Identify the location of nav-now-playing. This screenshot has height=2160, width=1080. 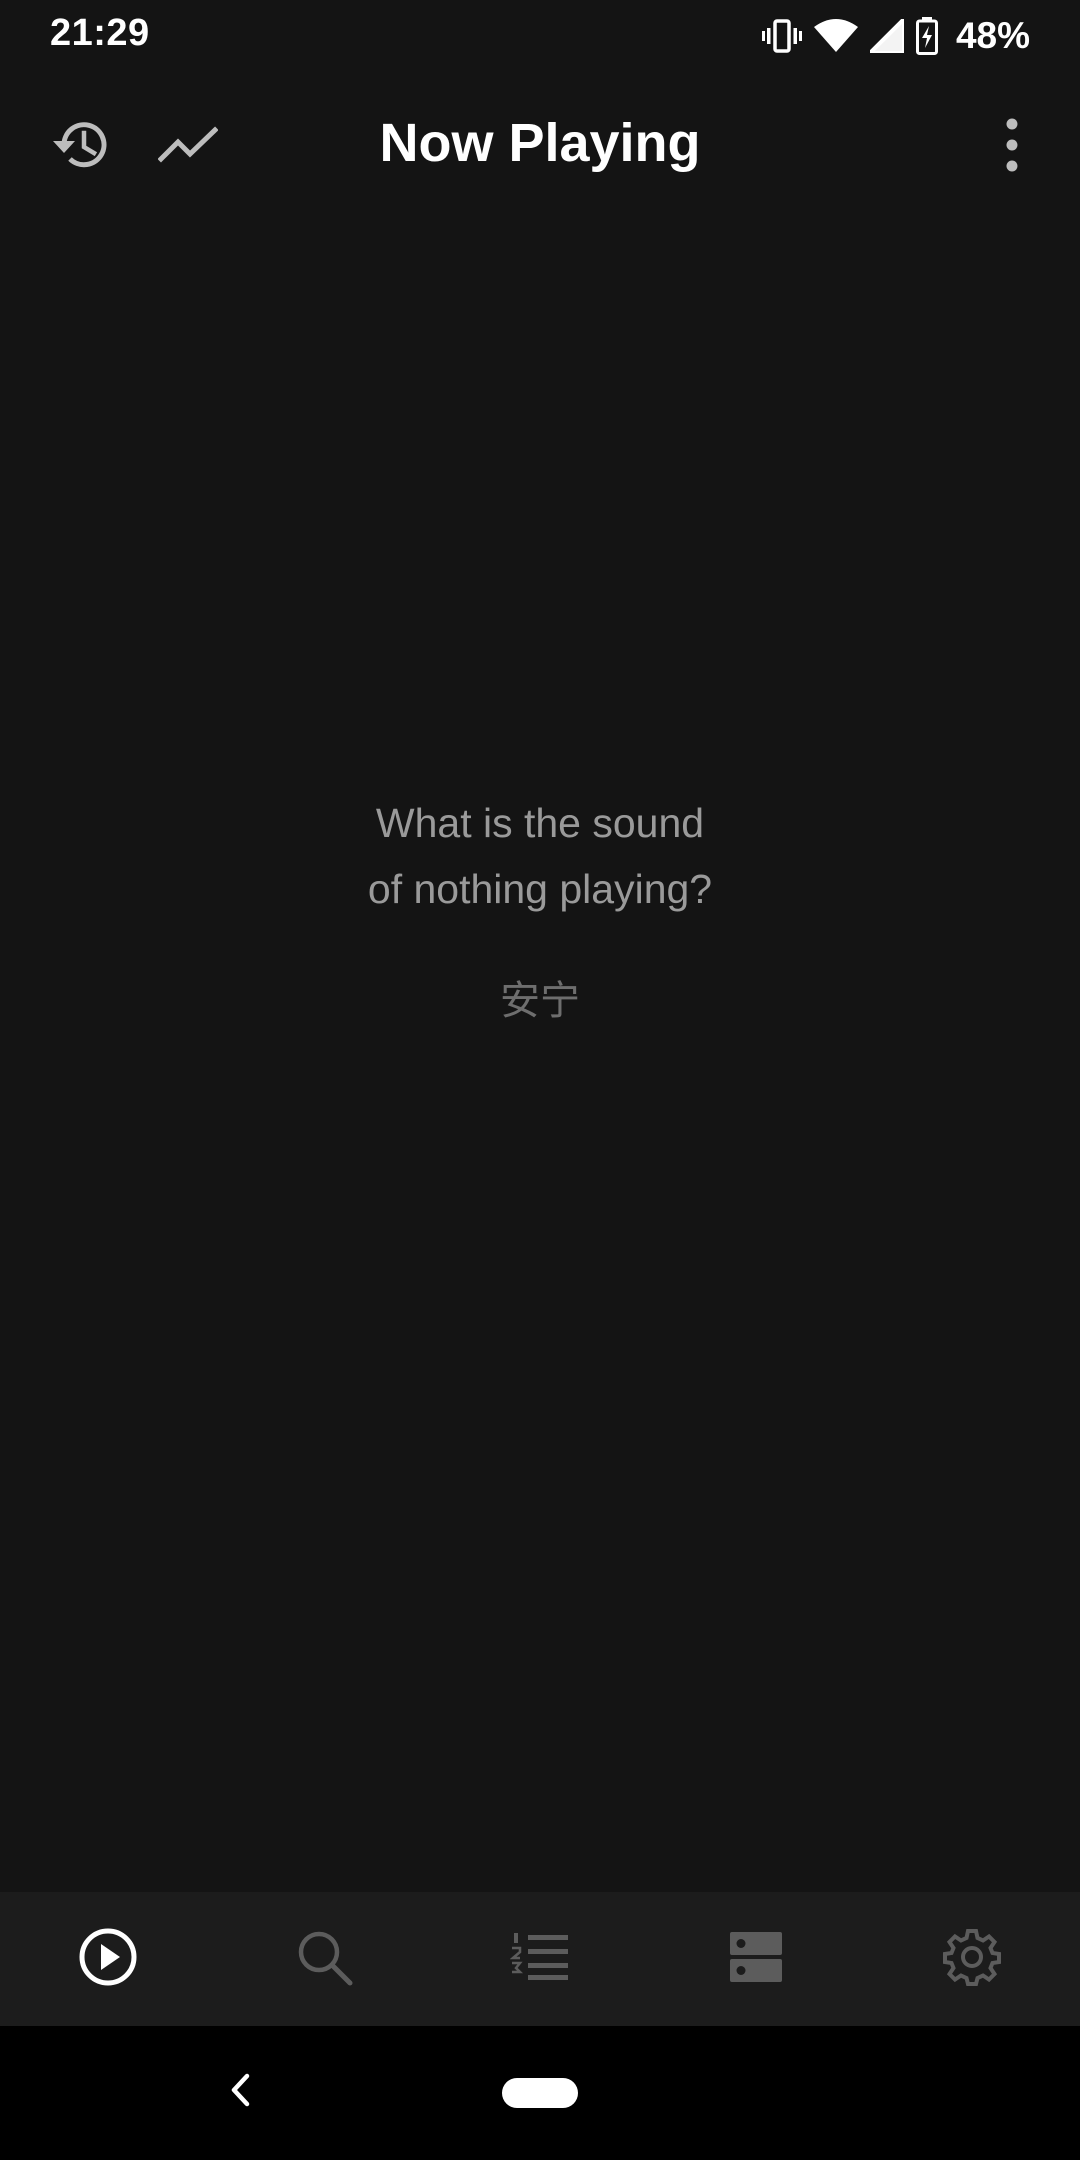
(108, 1959).